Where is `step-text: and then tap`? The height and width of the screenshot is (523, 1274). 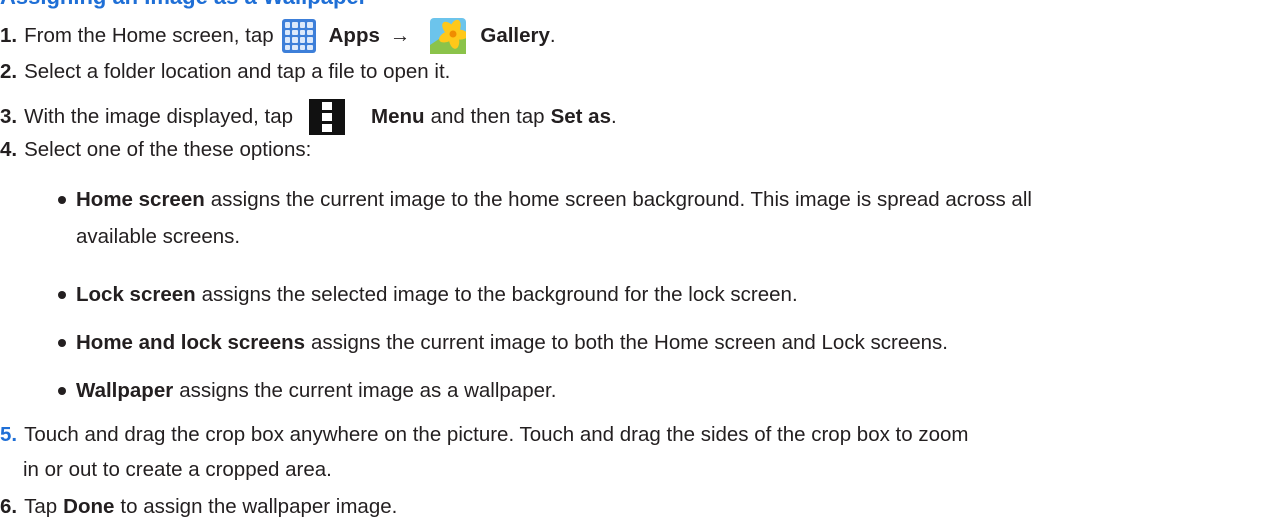 step-text: and then tap is located at coordinates (487, 116).